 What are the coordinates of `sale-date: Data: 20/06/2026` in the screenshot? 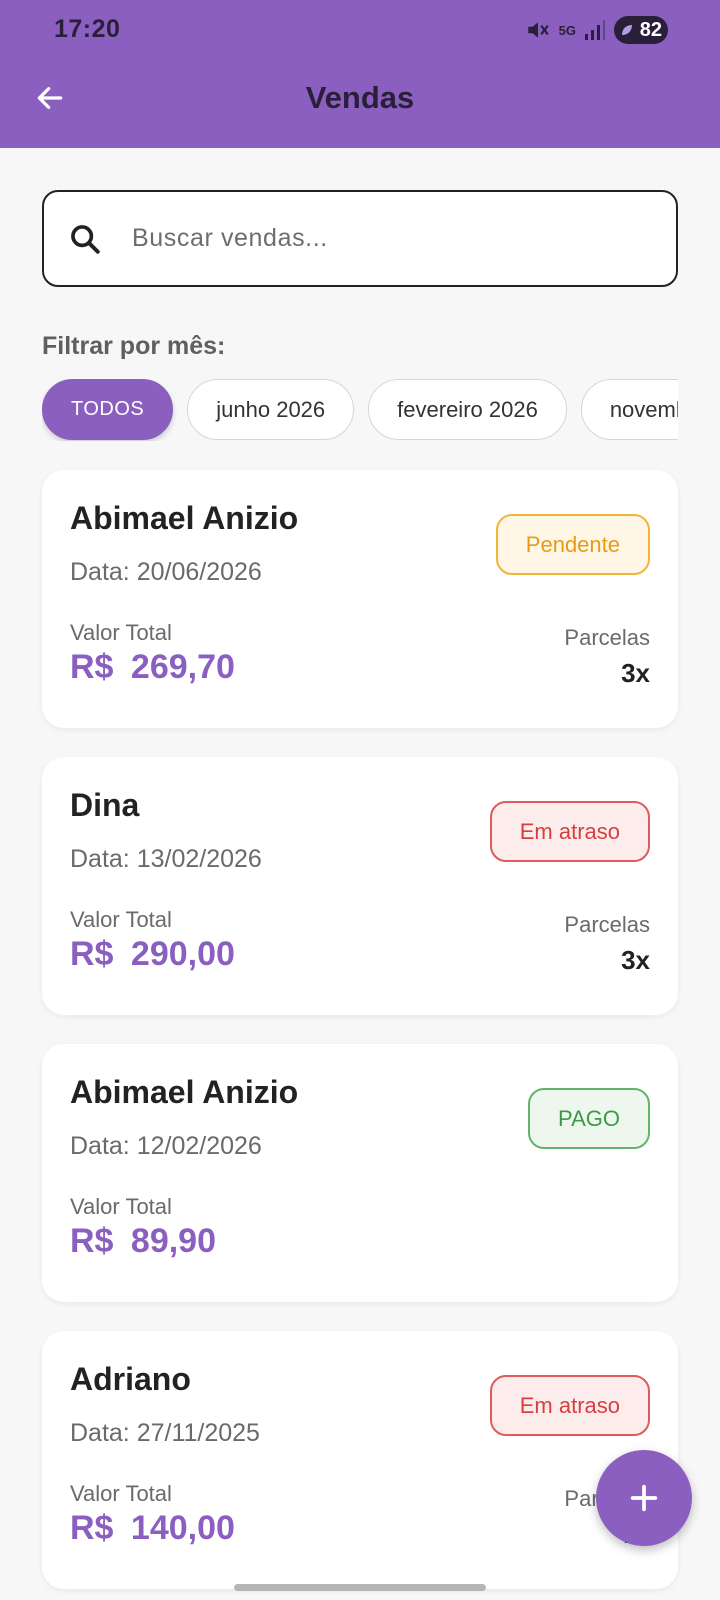 It's located at (166, 572).